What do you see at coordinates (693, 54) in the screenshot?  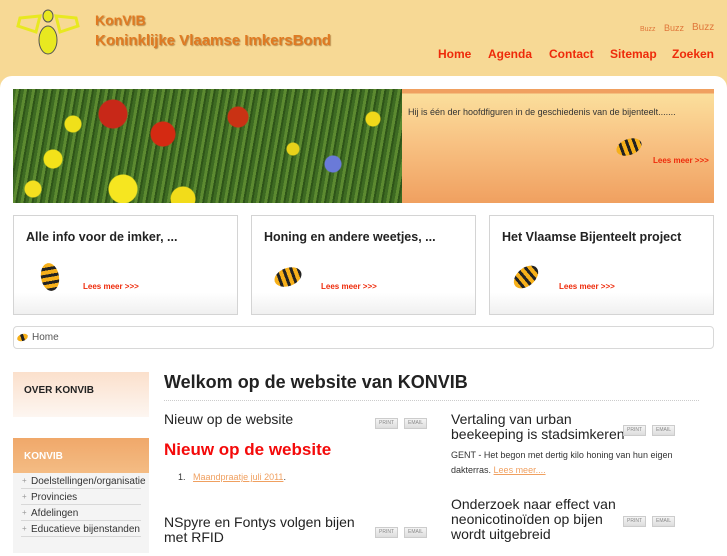 I see `nav-zoeken: Zoeken` at bounding box center [693, 54].